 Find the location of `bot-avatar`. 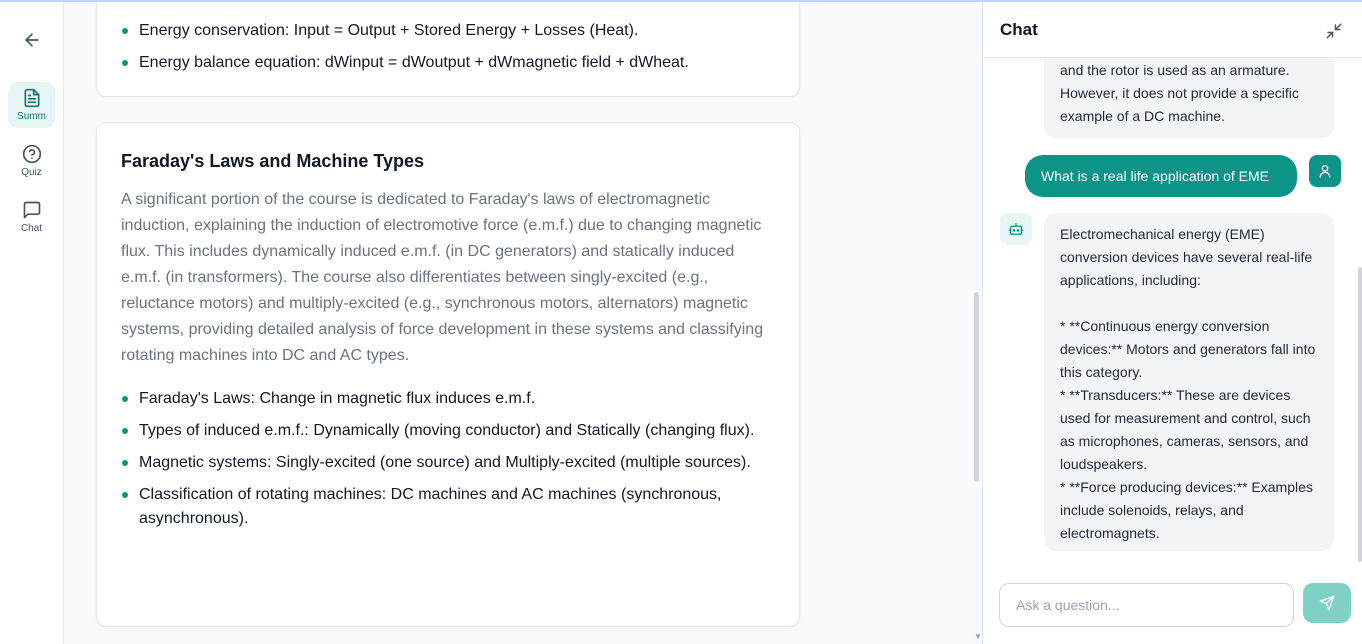

bot-avatar is located at coordinates (1016, 229).